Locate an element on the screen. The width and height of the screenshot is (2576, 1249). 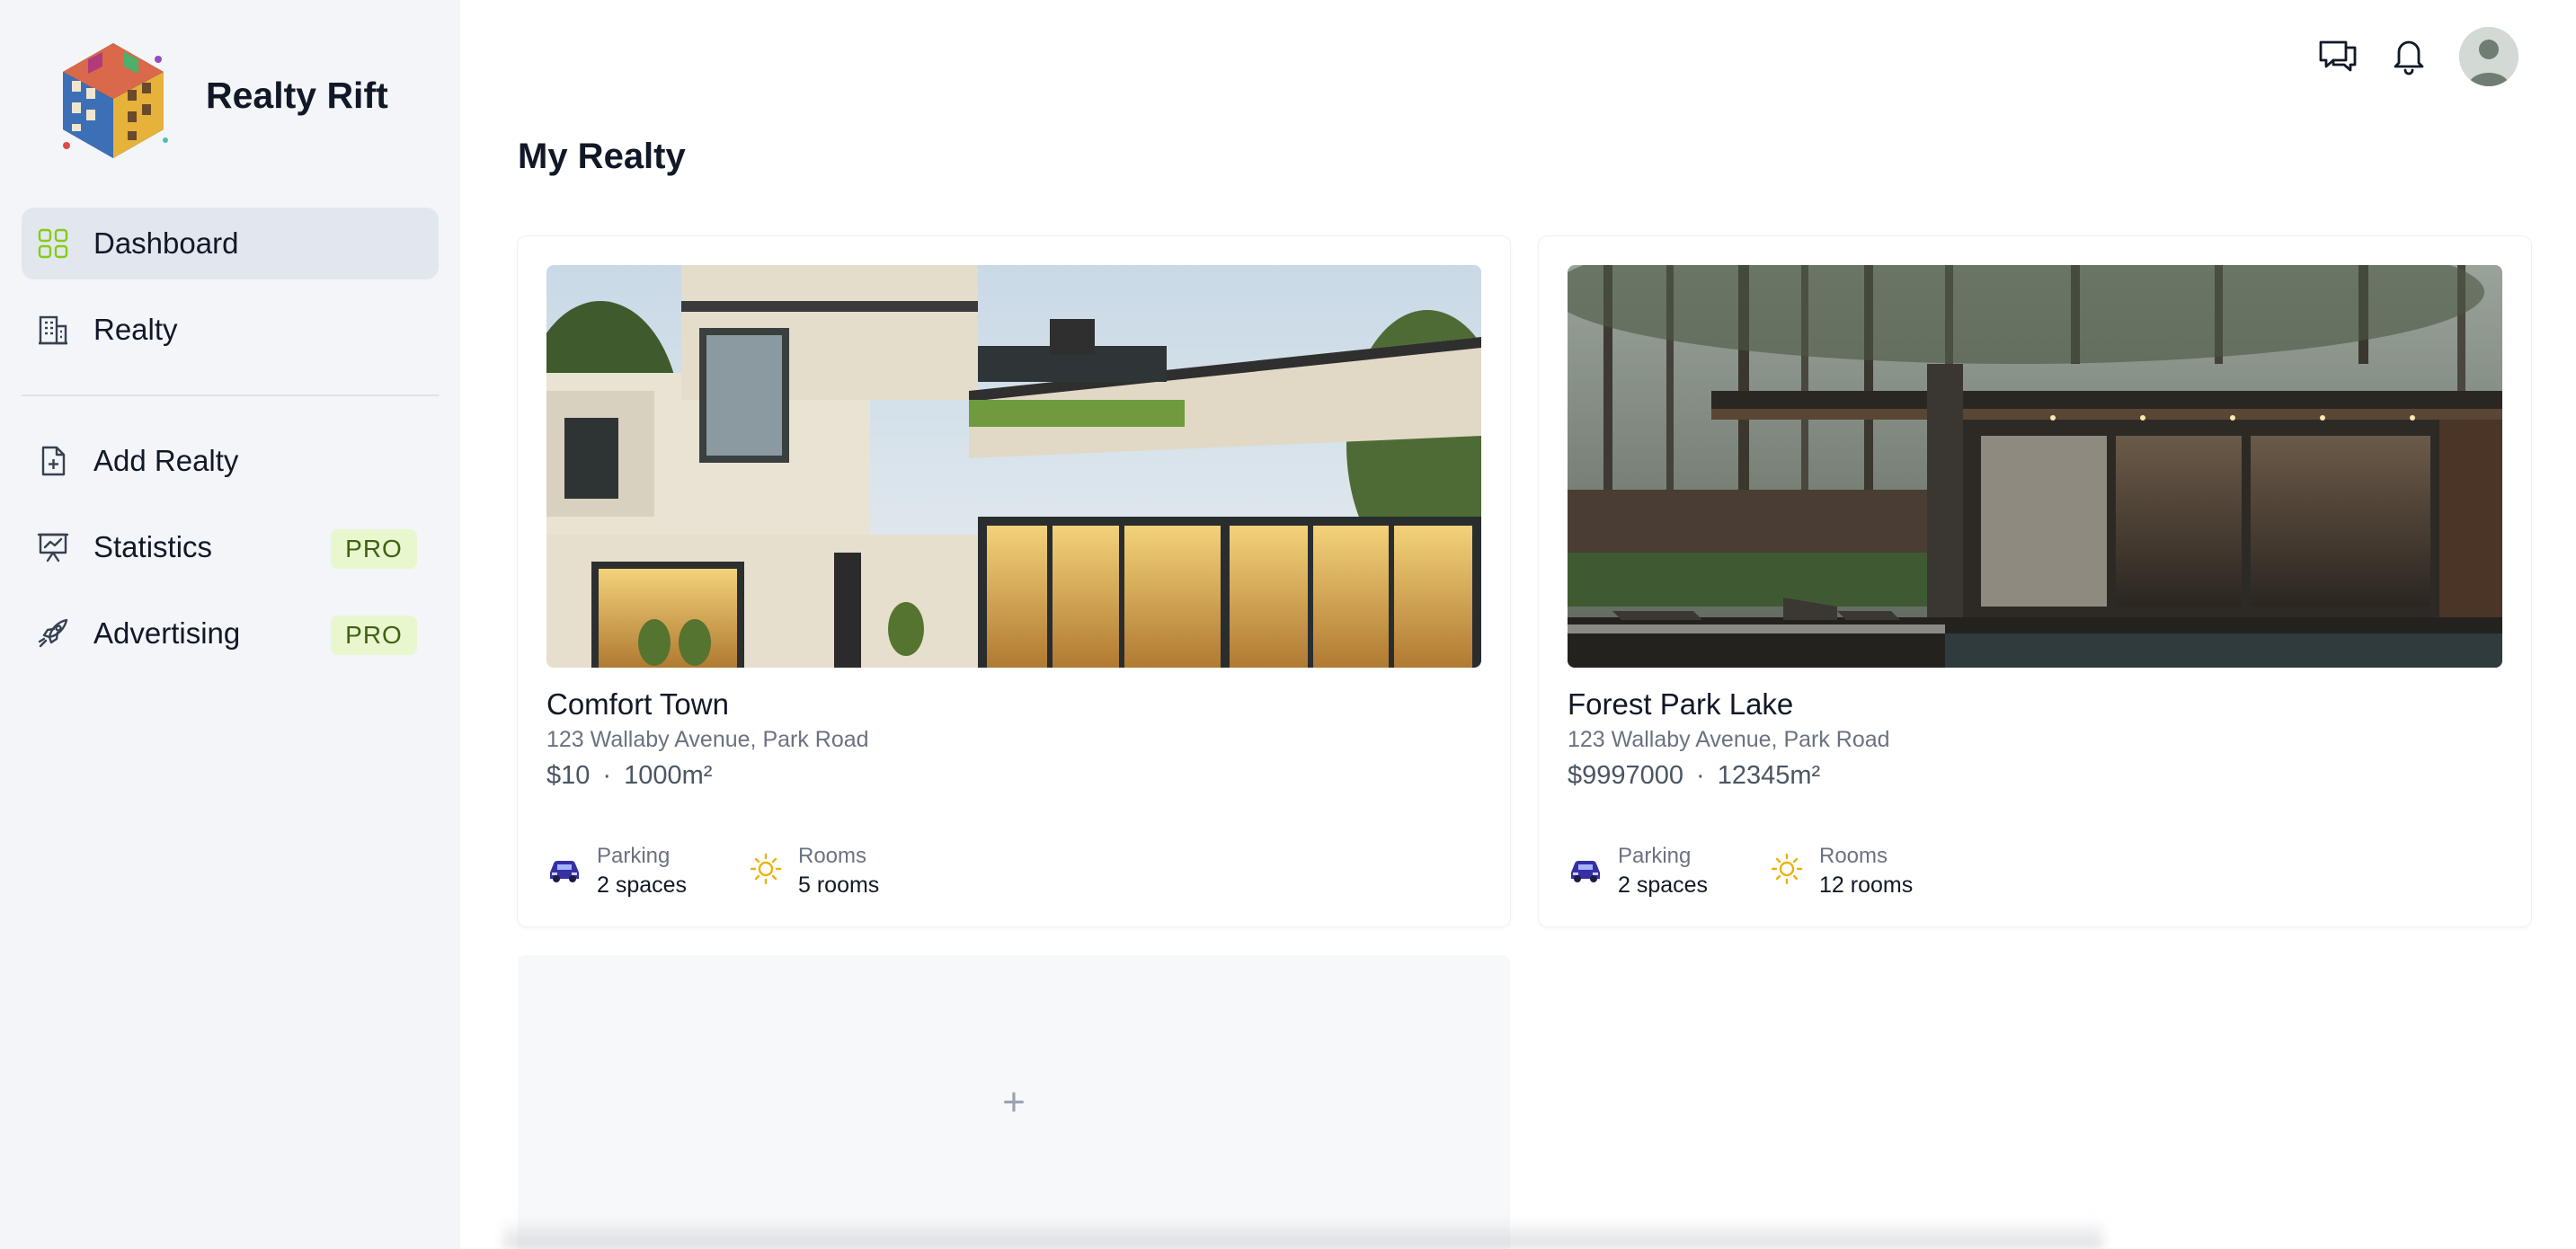
chat-button is located at coordinates (2338, 55).